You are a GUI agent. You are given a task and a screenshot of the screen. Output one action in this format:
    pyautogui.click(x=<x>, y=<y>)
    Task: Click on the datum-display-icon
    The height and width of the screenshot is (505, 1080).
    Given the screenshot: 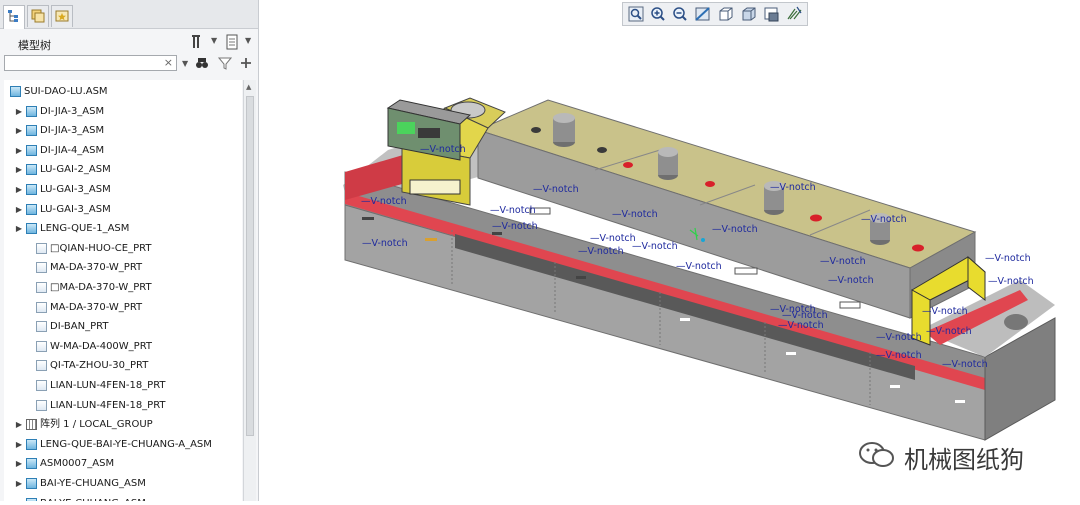 What is the action you would take?
    pyautogui.click(x=795, y=14)
    